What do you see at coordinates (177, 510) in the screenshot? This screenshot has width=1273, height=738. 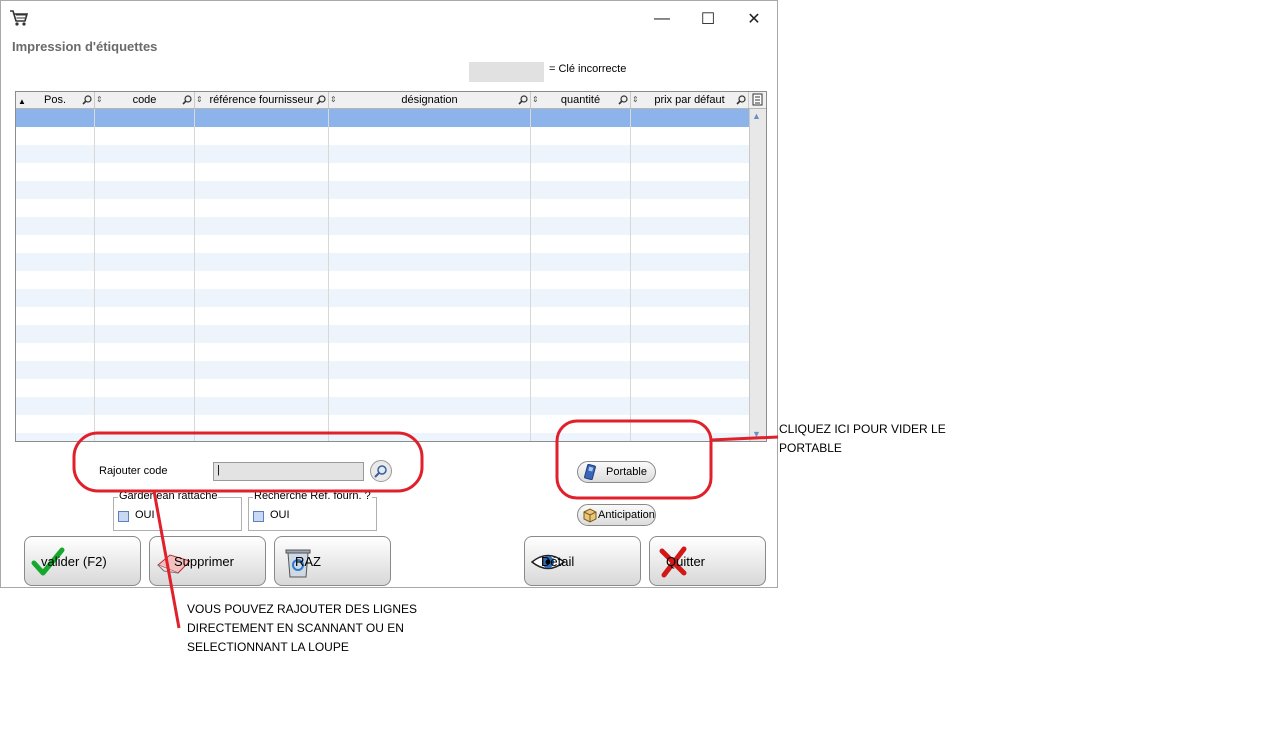 I see `garder-ean-group: Garder ean rattaché OUI` at bounding box center [177, 510].